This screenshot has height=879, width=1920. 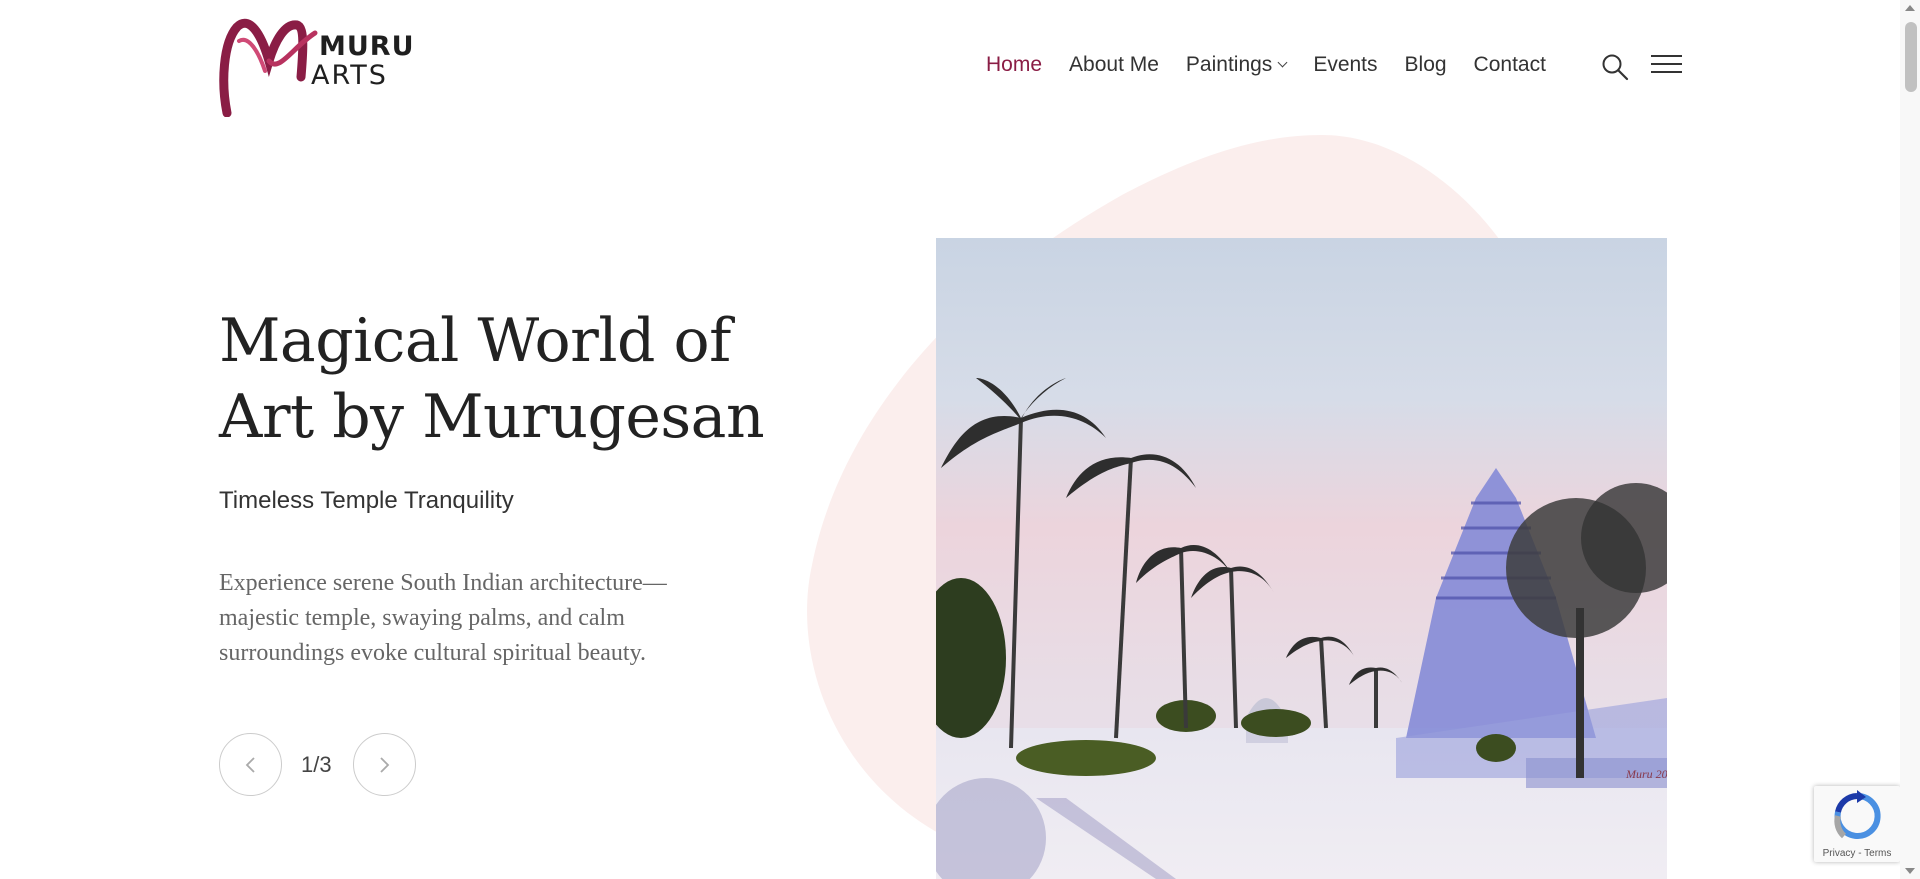 What do you see at coordinates (1282, 62) in the screenshot?
I see `chevron-down-icon` at bounding box center [1282, 62].